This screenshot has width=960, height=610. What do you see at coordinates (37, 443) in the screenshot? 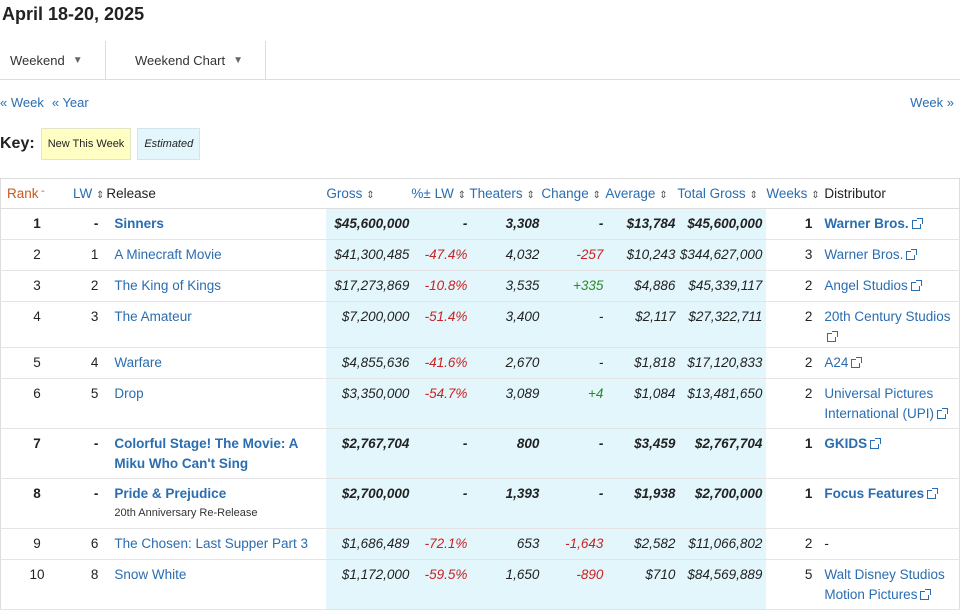
I see `rank-cell: 7` at bounding box center [37, 443].